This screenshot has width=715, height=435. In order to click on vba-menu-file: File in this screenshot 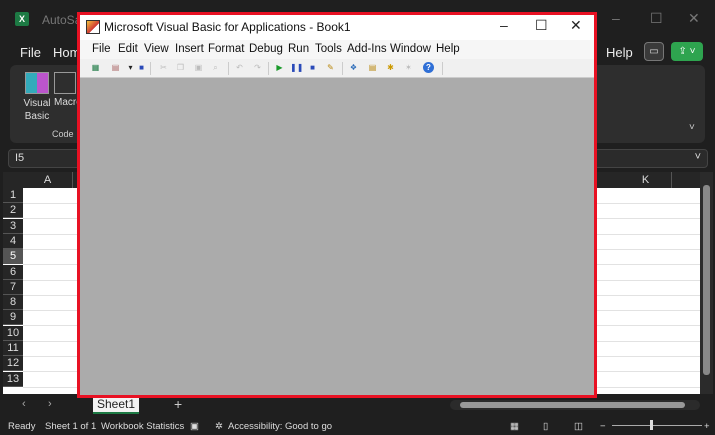, I will do `click(101, 49)`.